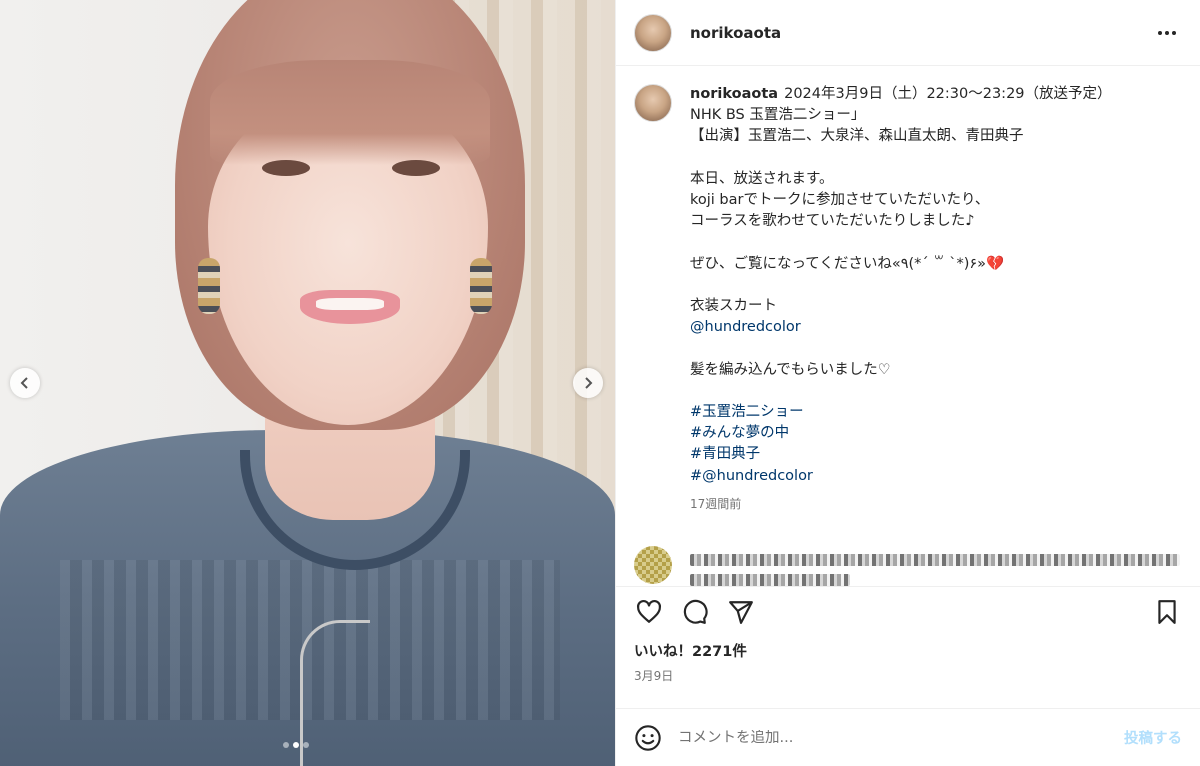  I want to click on bookmark-icon, so click(1167, 611).